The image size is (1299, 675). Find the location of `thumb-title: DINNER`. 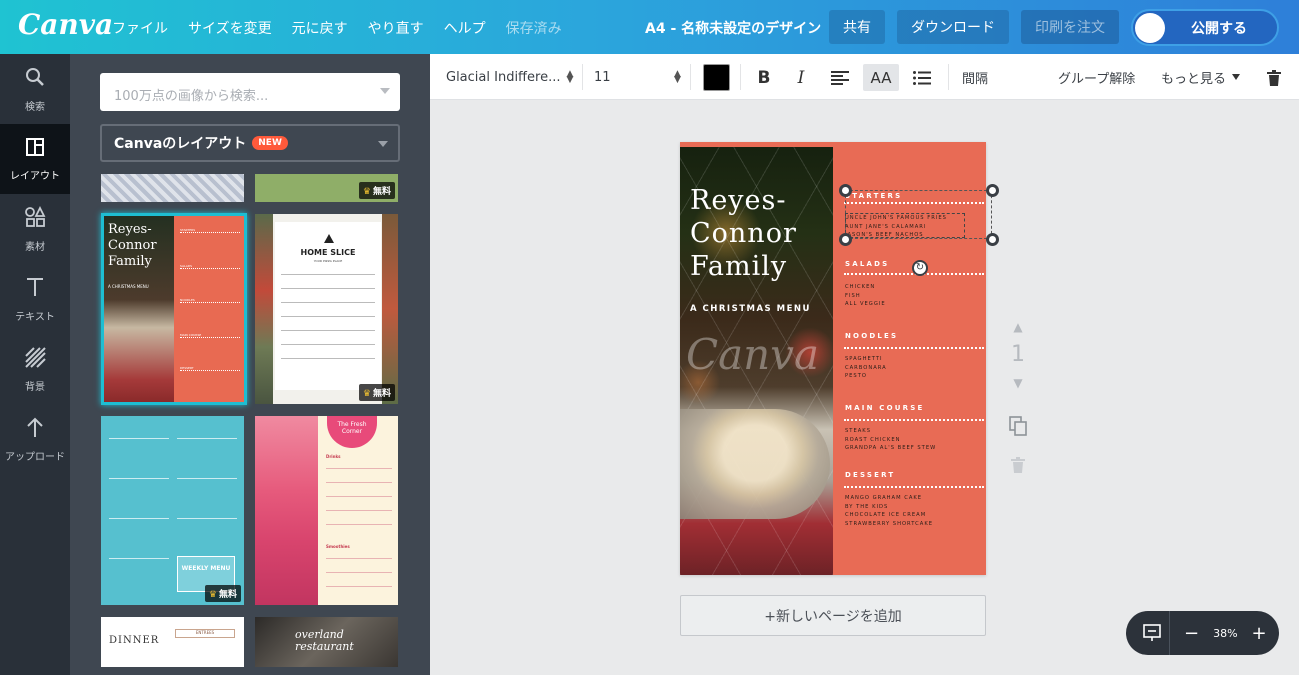

thumb-title: DINNER is located at coordinates (134, 640).